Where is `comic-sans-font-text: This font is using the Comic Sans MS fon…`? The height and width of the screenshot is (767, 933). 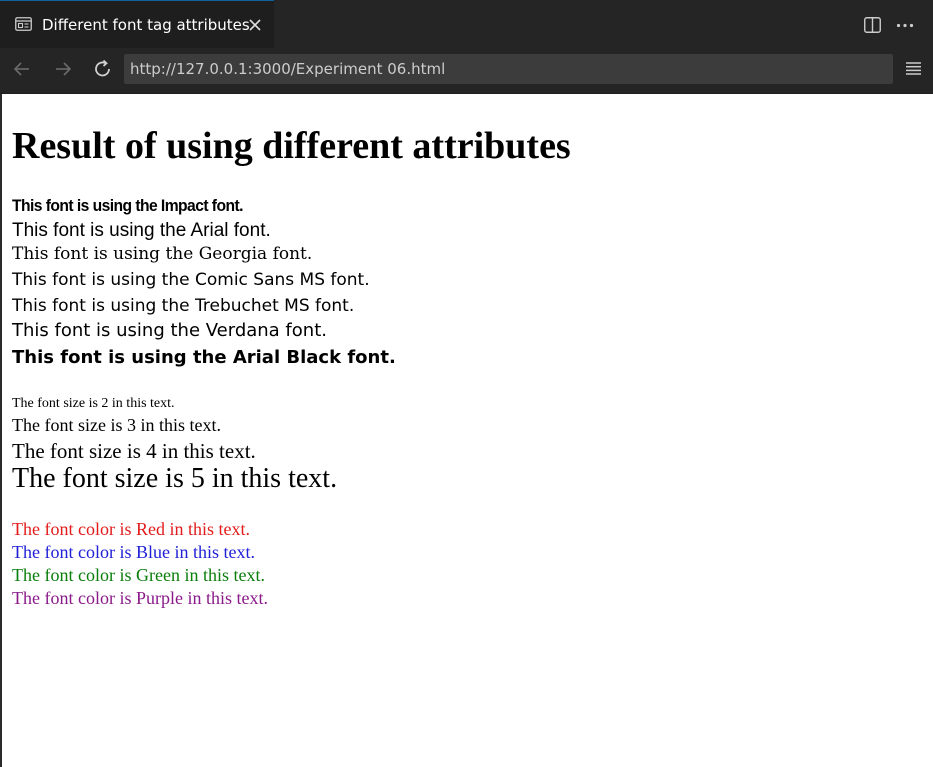 comic-sans-font-text: This font is using the Comic Sans MS fon… is located at coordinates (191, 280).